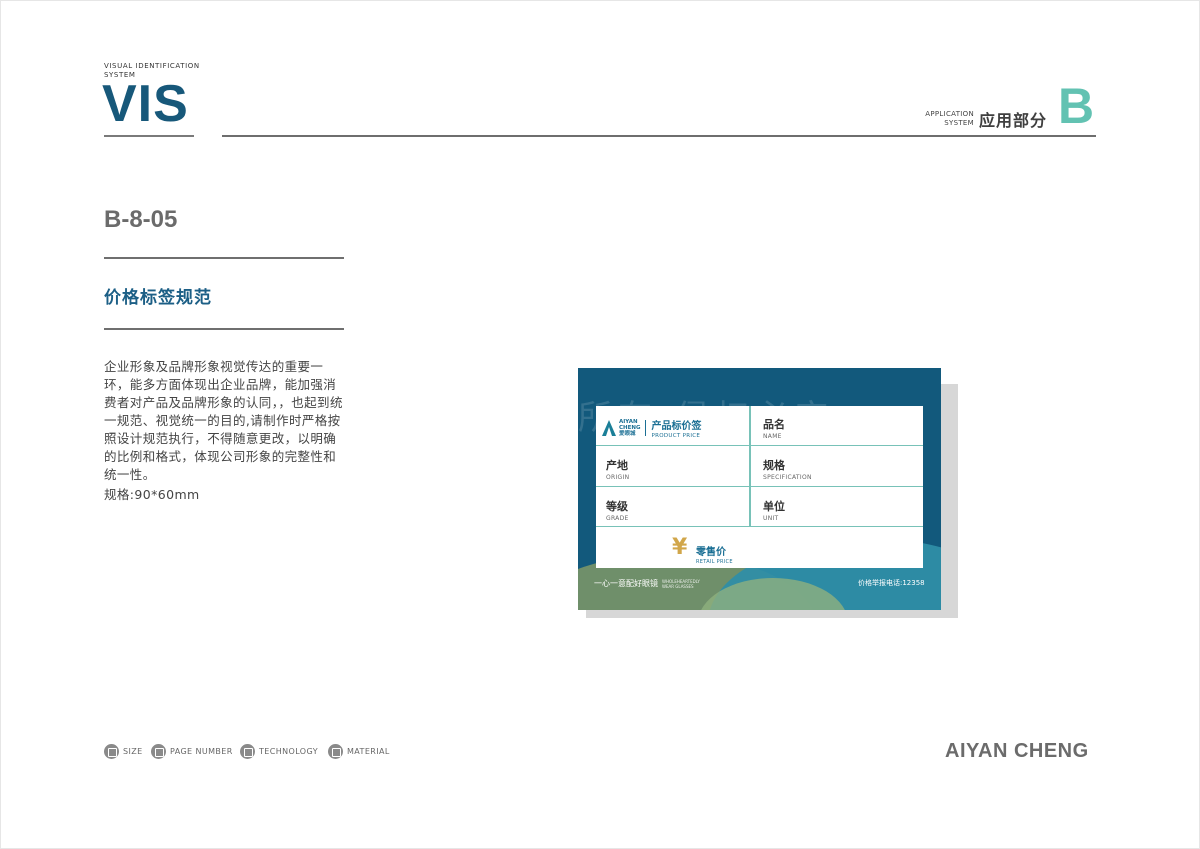  I want to click on tag-logo: AIYAN CHENG 爱眼城 产品标价签 PRODUCT PRICE, so click(652, 428).